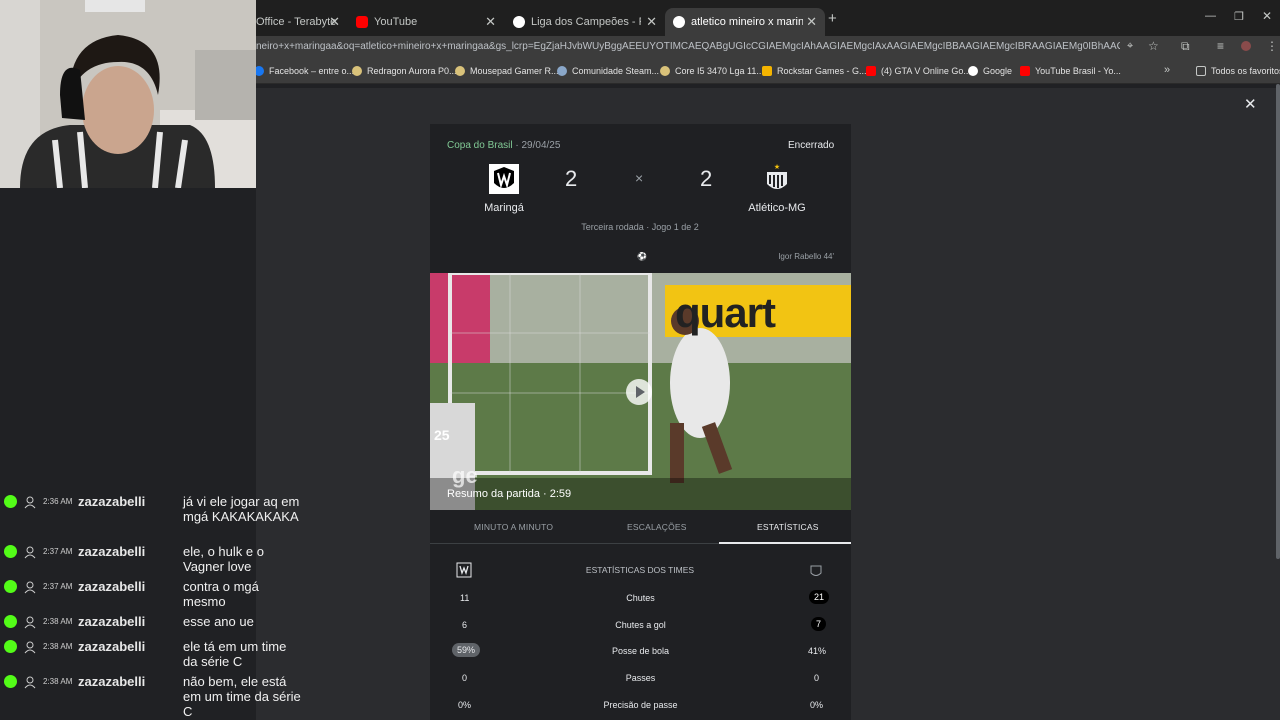  What do you see at coordinates (806, 256) in the screenshot?
I see `goal-scorer: Igor Rabello 44'` at bounding box center [806, 256].